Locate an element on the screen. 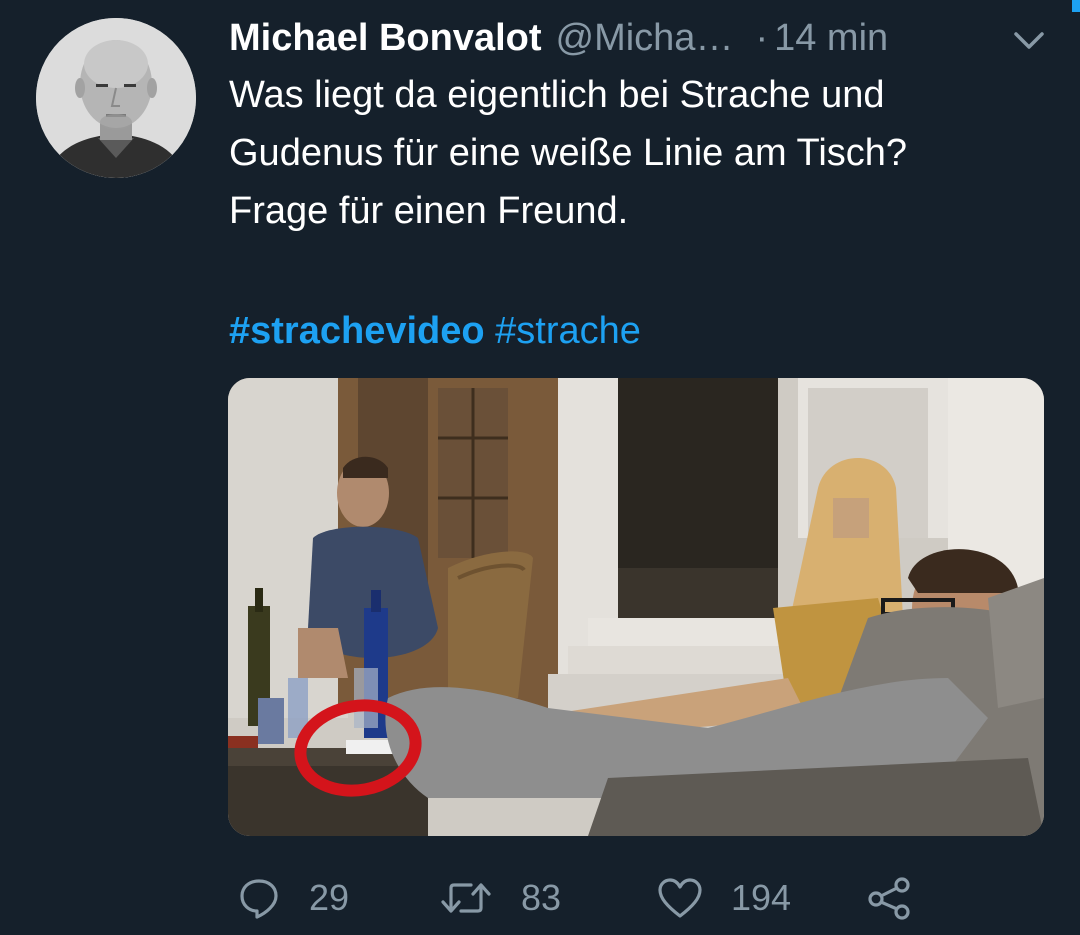 The width and height of the screenshot is (1080, 935). like-count: 194 is located at coordinates (761, 897).